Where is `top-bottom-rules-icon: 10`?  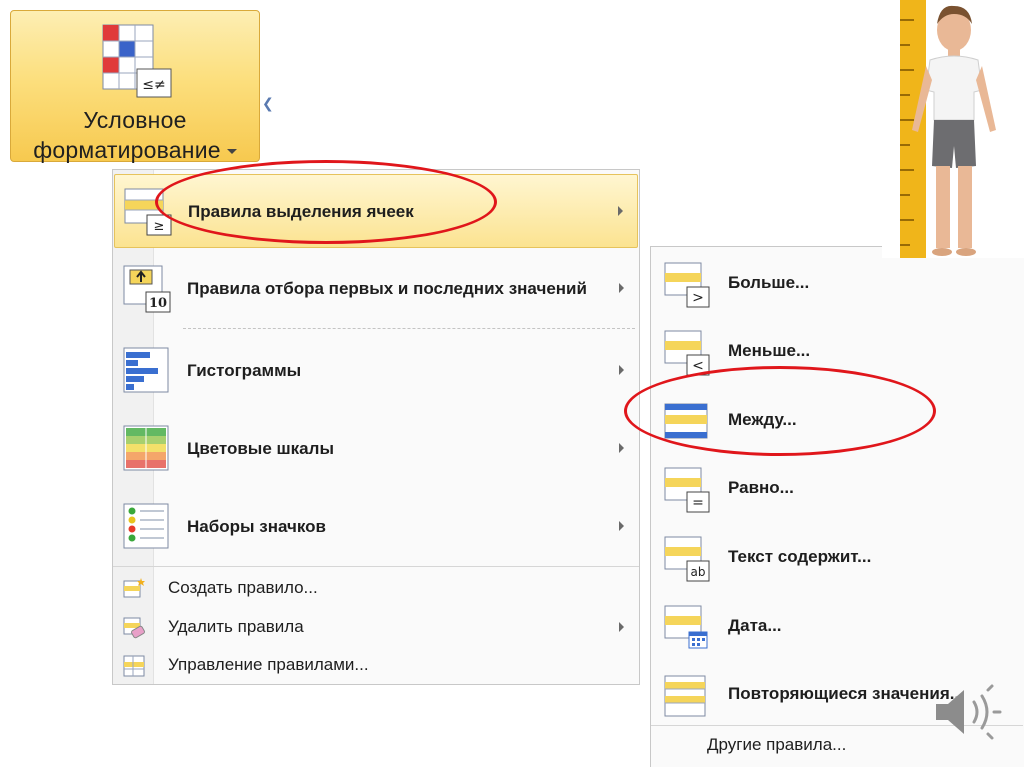 top-bottom-rules-icon: 10 is located at coordinates (147, 289).